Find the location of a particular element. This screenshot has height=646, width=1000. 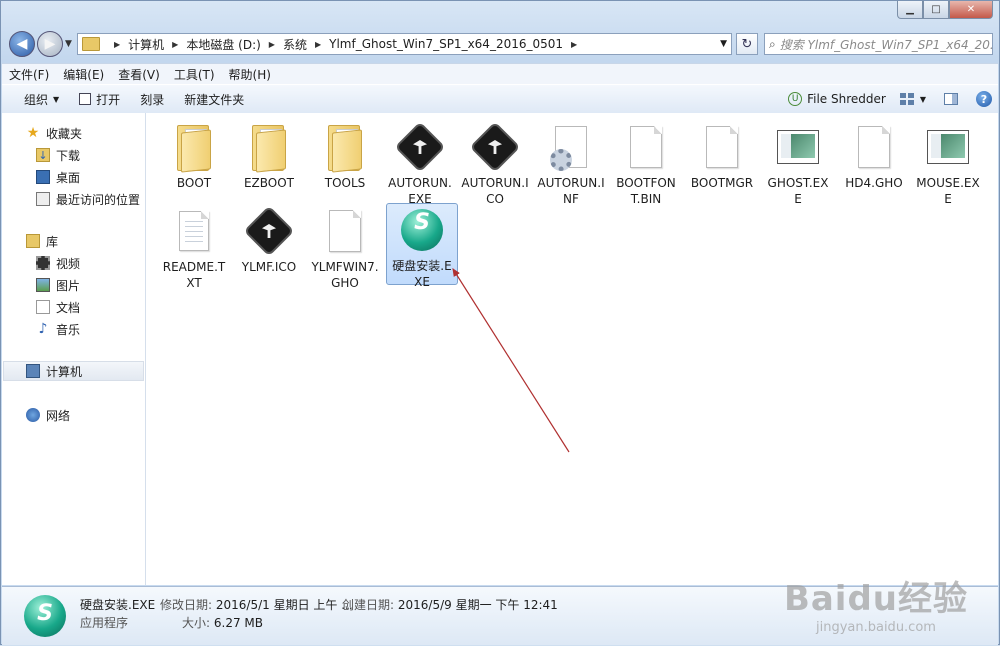

watermark-brand: Baidu经验 is located at coordinates (875, 599).